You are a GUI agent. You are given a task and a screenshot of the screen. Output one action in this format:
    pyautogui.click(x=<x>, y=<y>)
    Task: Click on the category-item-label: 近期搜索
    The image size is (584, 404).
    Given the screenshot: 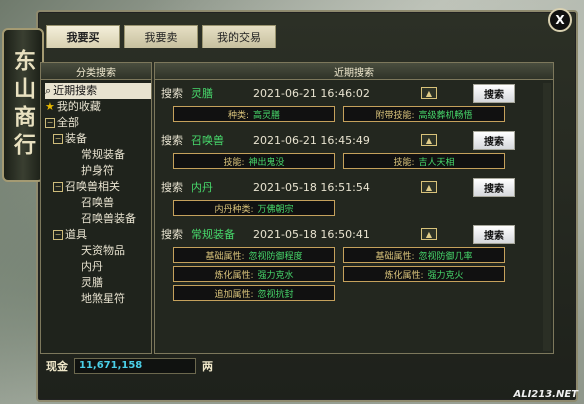 What is the action you would take?
    pyautogui.click(x=75, y=90)
    